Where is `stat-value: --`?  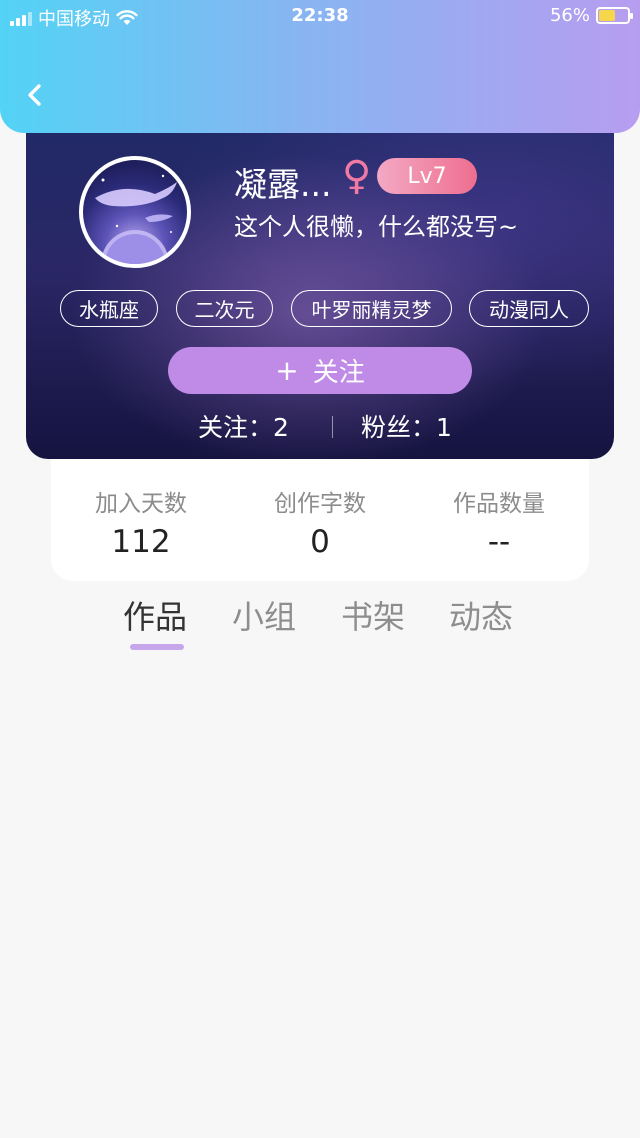
stat-value: -- is located at coordinates (499, 542).